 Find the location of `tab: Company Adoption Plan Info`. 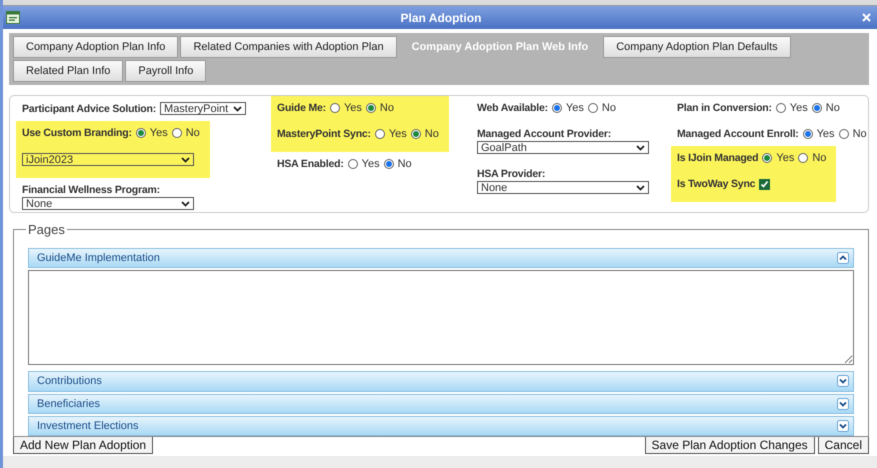

tab: Company Adoption Plan Info is located at coordinates (95, 47).